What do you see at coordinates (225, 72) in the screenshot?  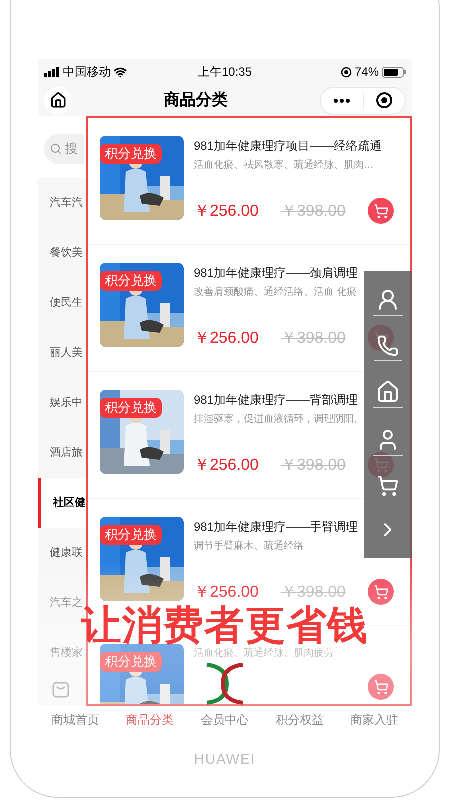 I see `clock: 上午10:35` at bounding box center [225, 72].